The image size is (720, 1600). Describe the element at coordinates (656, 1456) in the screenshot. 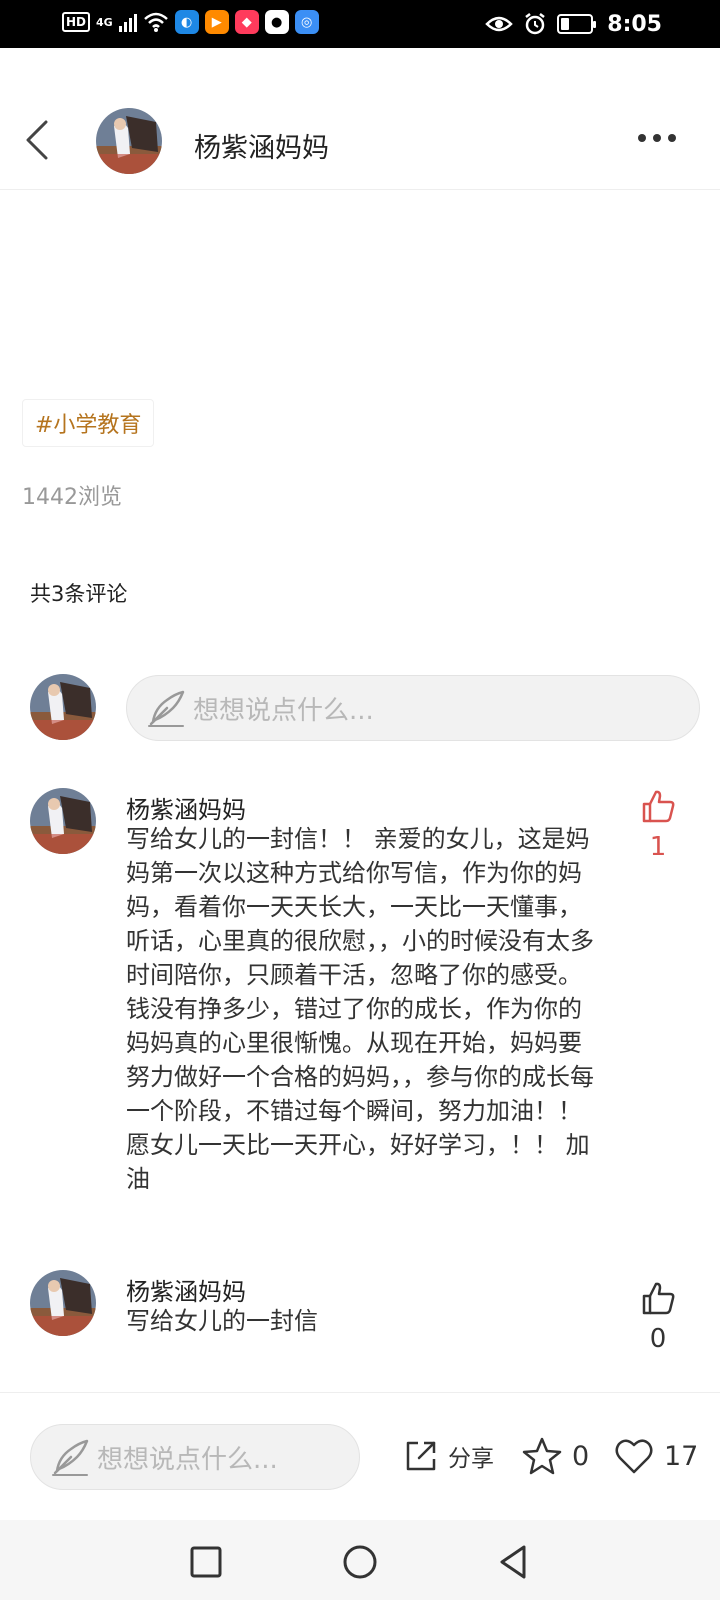

I see `like-button: 17` at that location.